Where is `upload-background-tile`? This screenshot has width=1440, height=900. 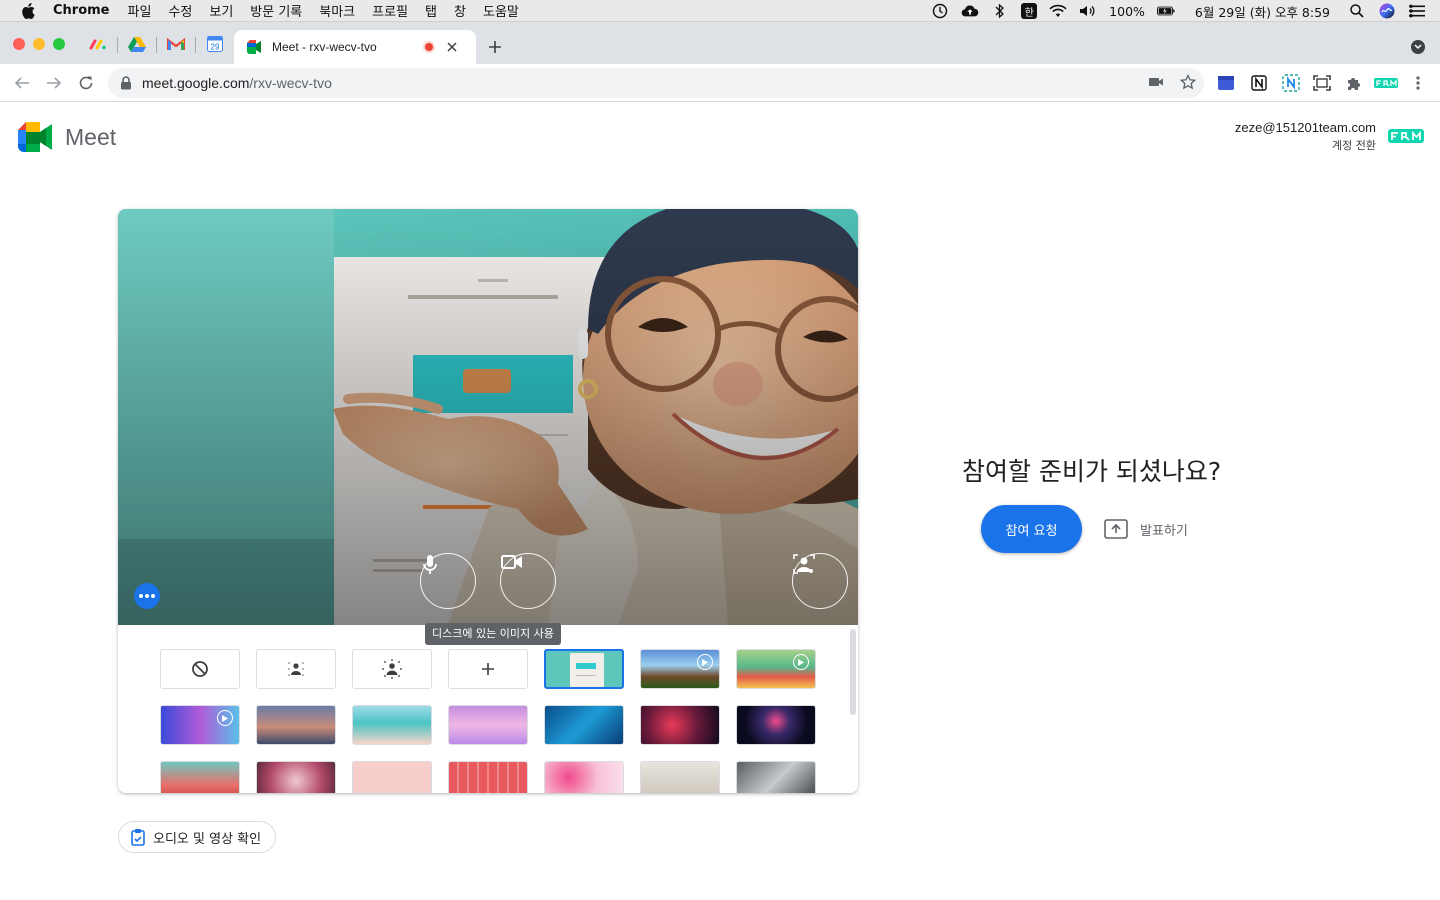
upload-background-tile is located at coordinates (488, 669).